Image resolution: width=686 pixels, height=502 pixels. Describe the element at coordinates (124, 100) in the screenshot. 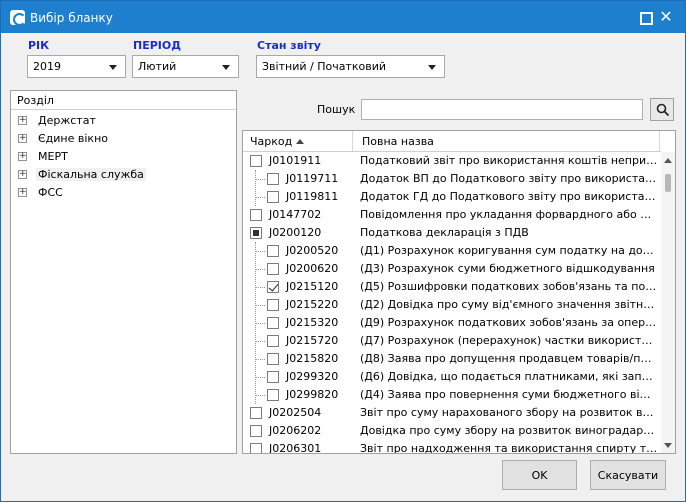

I see `section-tree-header: Розділ` at that location.